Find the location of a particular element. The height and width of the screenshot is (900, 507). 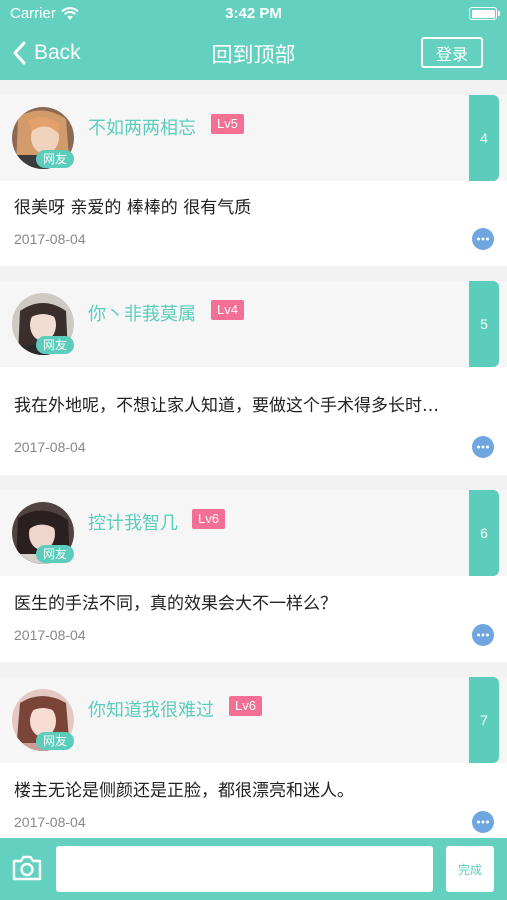

app-header: Carrier 3:42 PM Back 回到顶部 登录 is located at coordinates (253, 40).